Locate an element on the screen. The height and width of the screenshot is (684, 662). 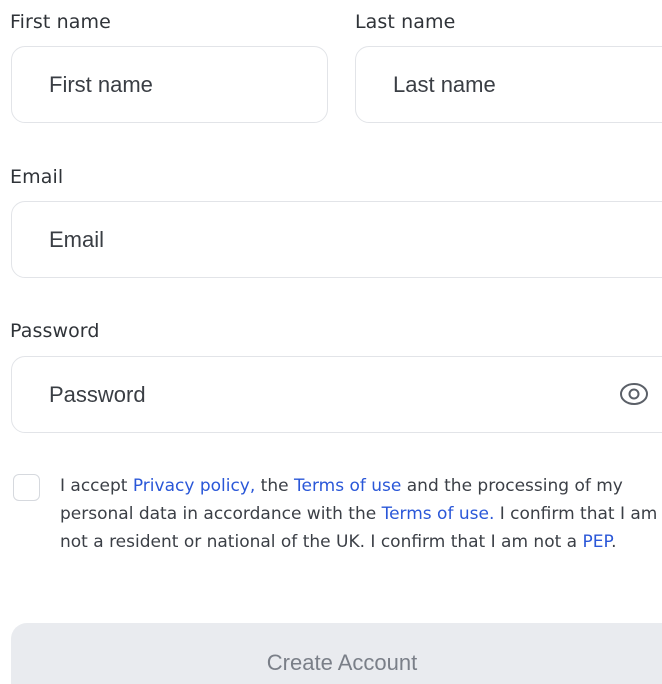
last-name-placeholder: Last name is located at coordinates (444, 84).